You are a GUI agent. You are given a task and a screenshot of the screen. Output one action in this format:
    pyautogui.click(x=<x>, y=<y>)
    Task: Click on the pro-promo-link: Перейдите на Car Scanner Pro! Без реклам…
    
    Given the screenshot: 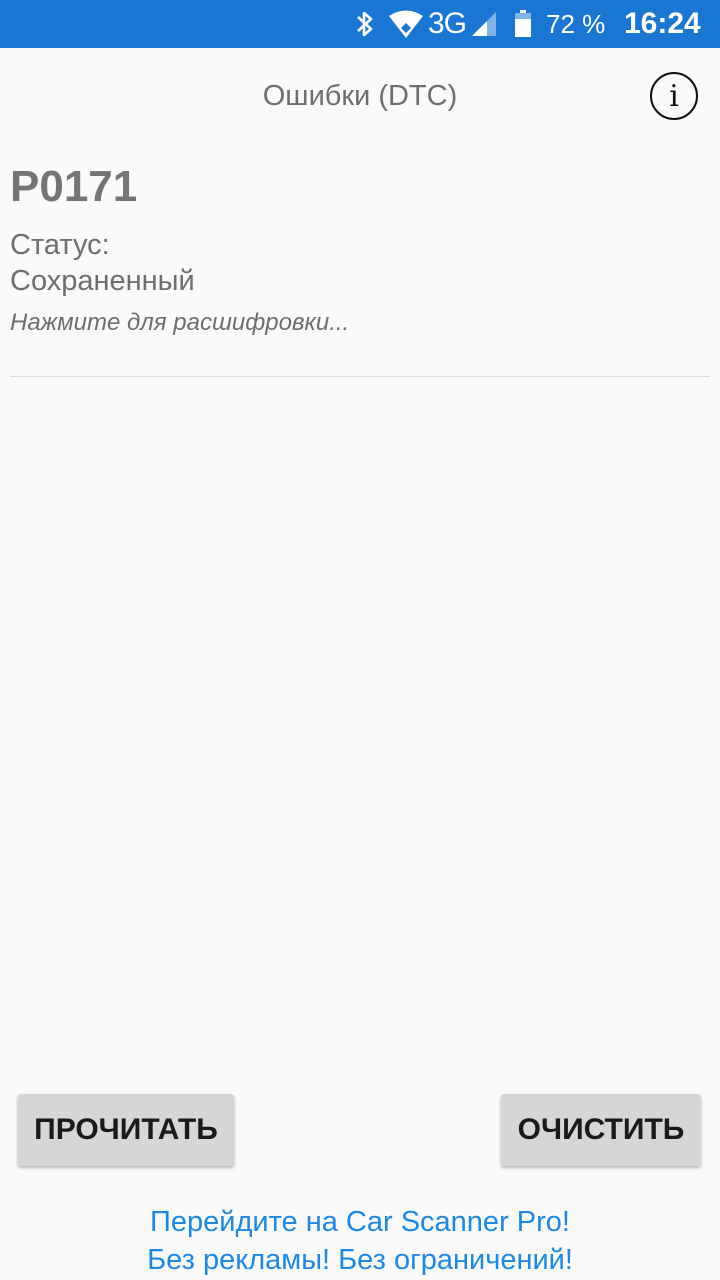 What is the action you would take?
    pyautogui.click(x=360, y=1241)
    